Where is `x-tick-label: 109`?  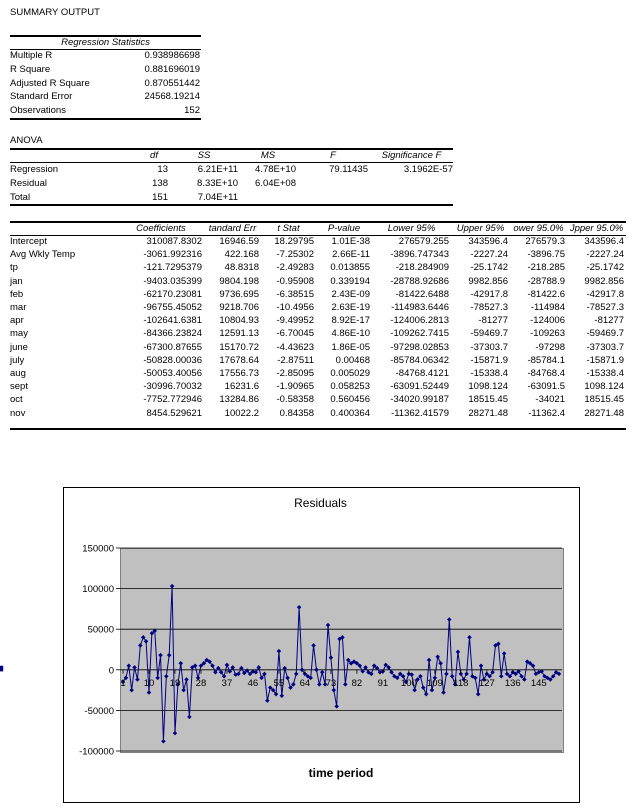
x-tick-label: 109 is located at coordinates (435, 683).